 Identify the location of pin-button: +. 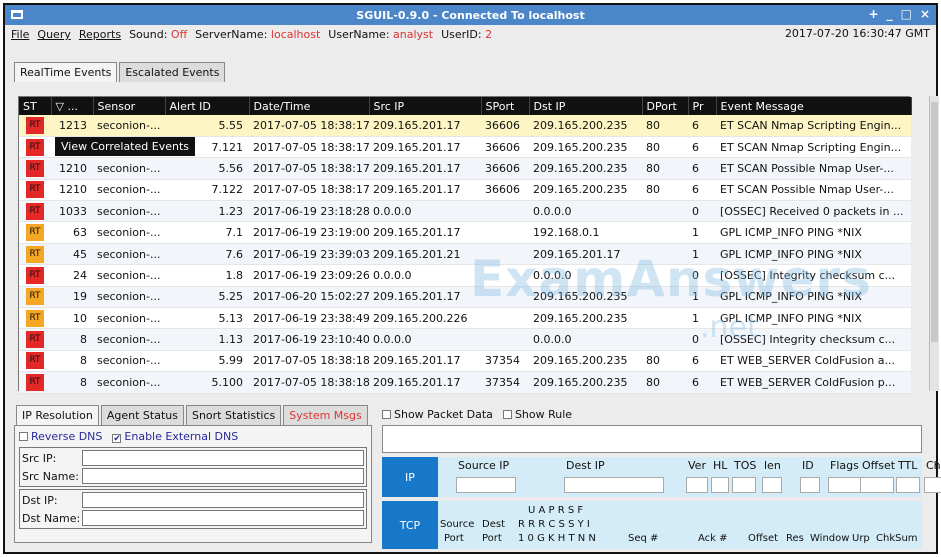
(874, 14).